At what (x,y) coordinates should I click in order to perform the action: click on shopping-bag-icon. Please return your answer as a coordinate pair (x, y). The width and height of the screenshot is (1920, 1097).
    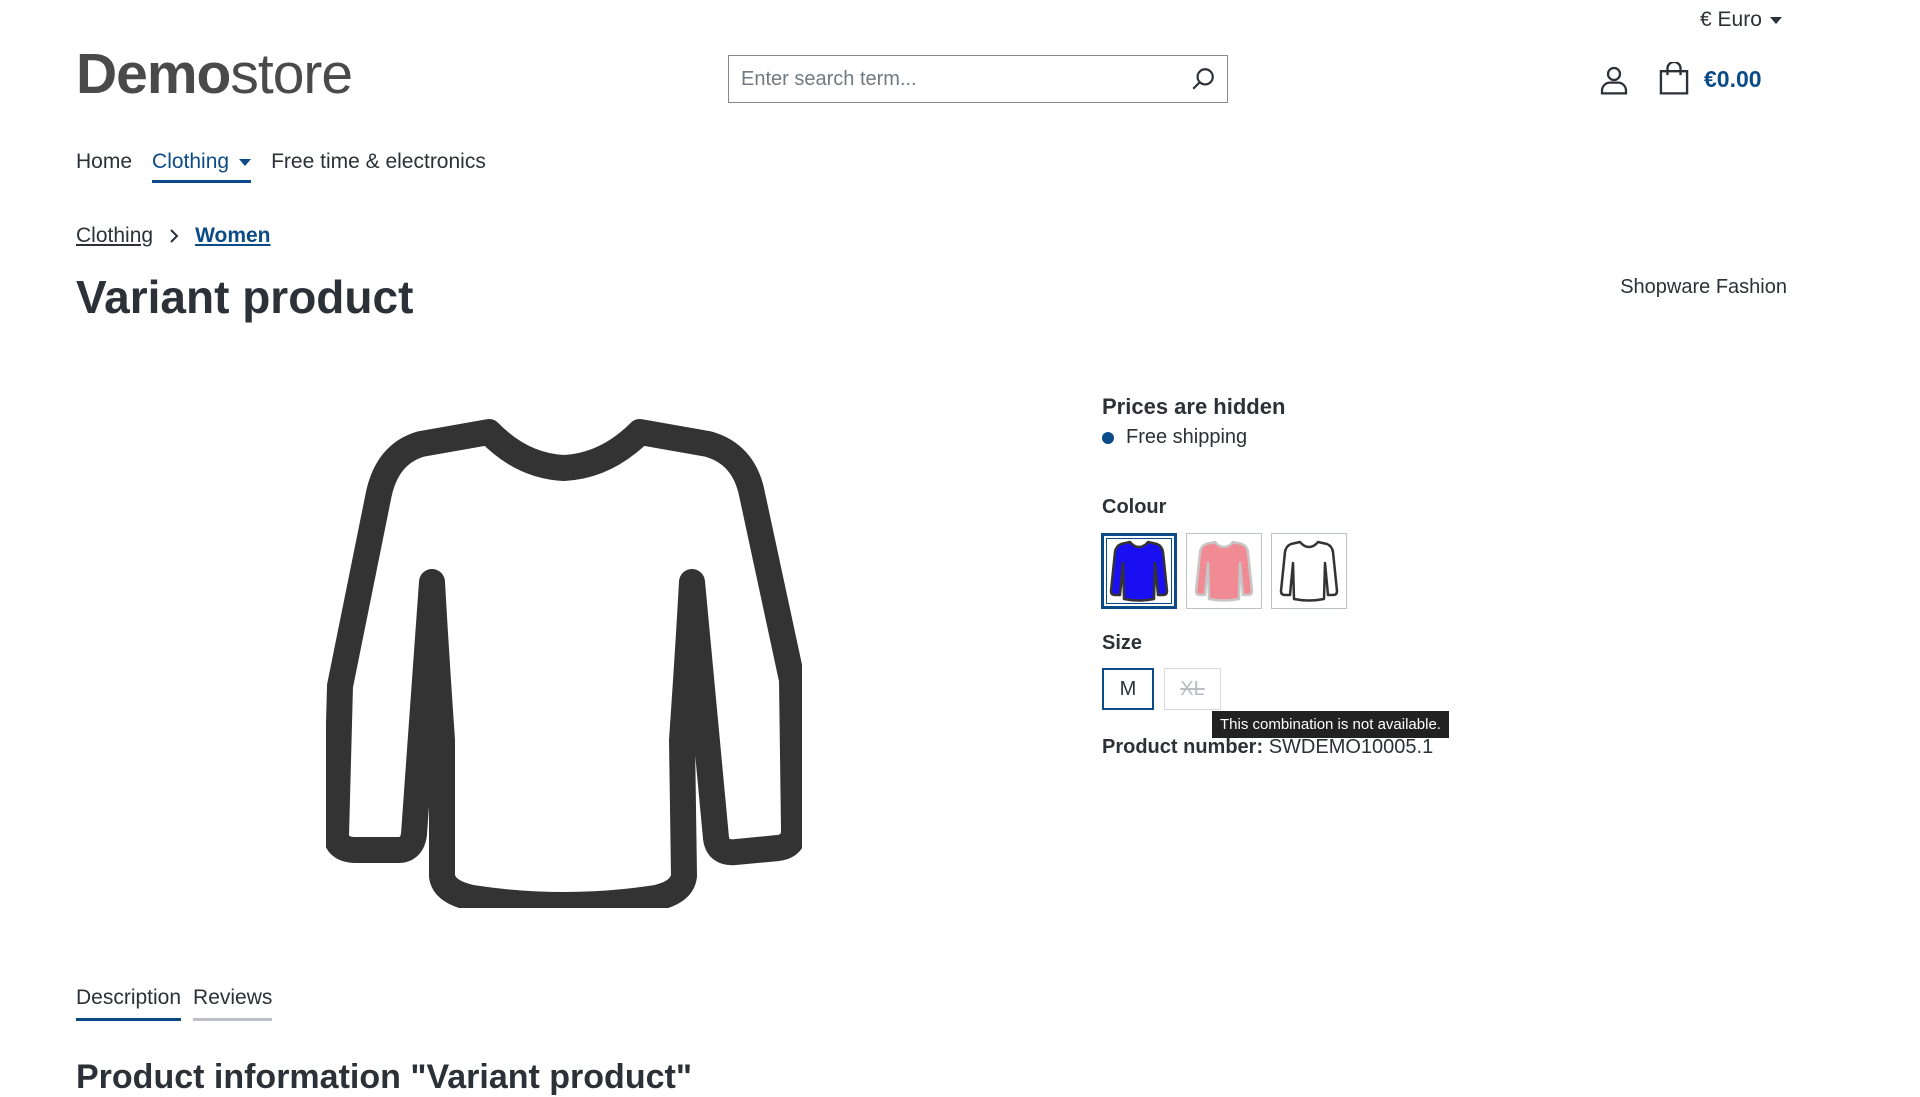
    Looking at the image, I should click on (1674, 78).